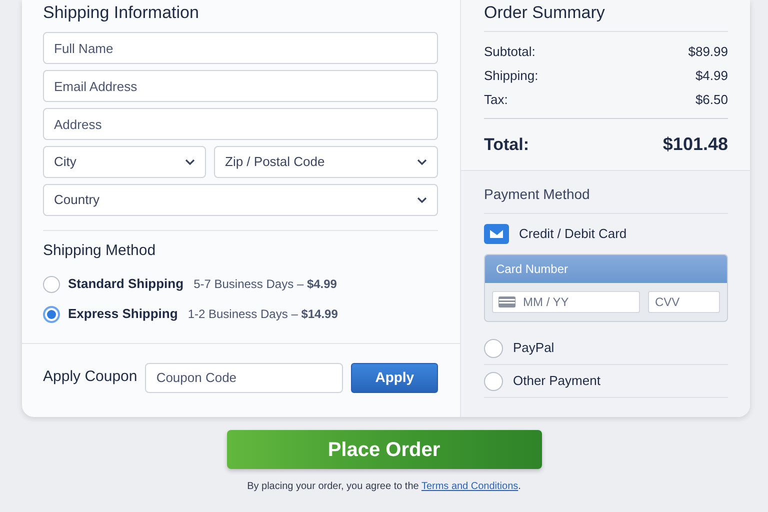 The height and width of the screenshot is (512, 768). I want to click on payment-option-label: Other Payment, so click(556, 381).